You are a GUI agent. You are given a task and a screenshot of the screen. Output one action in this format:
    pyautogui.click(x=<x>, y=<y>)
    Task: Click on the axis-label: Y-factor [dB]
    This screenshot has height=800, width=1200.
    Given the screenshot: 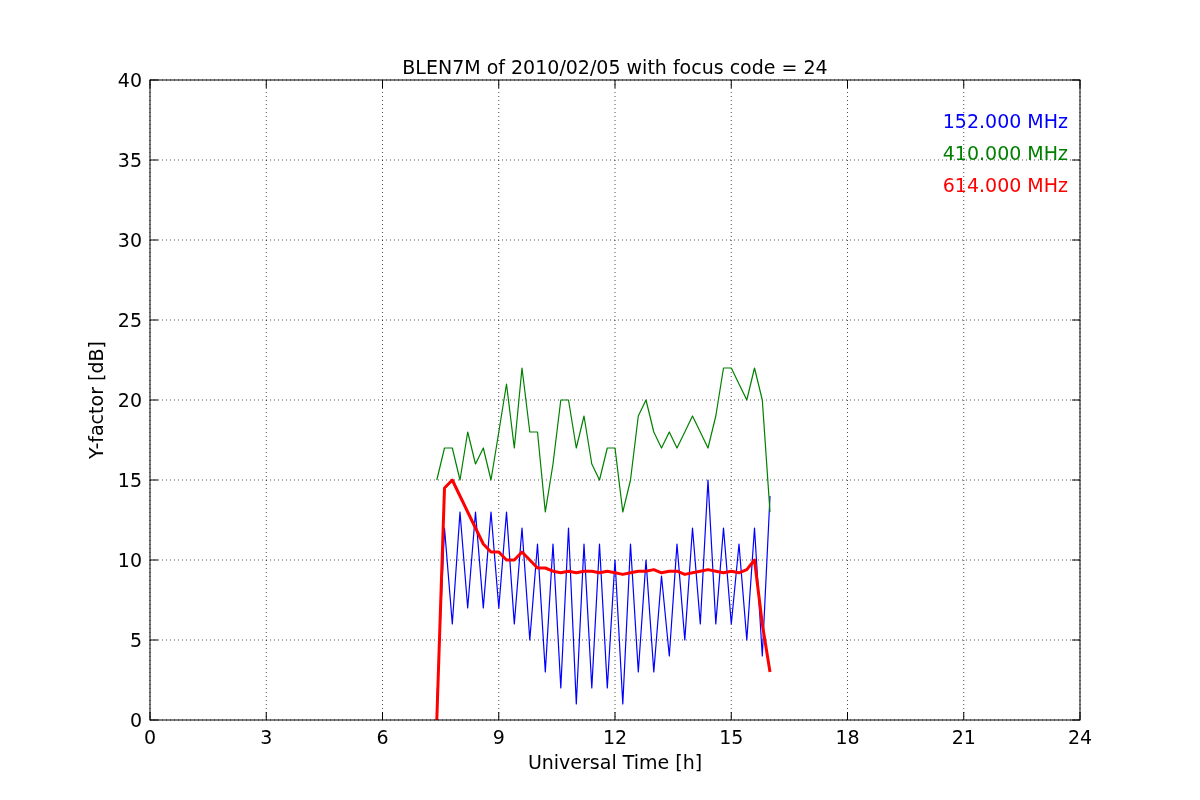 What is the action you would take?
    pyautogui.click(x=96, y=400)
    